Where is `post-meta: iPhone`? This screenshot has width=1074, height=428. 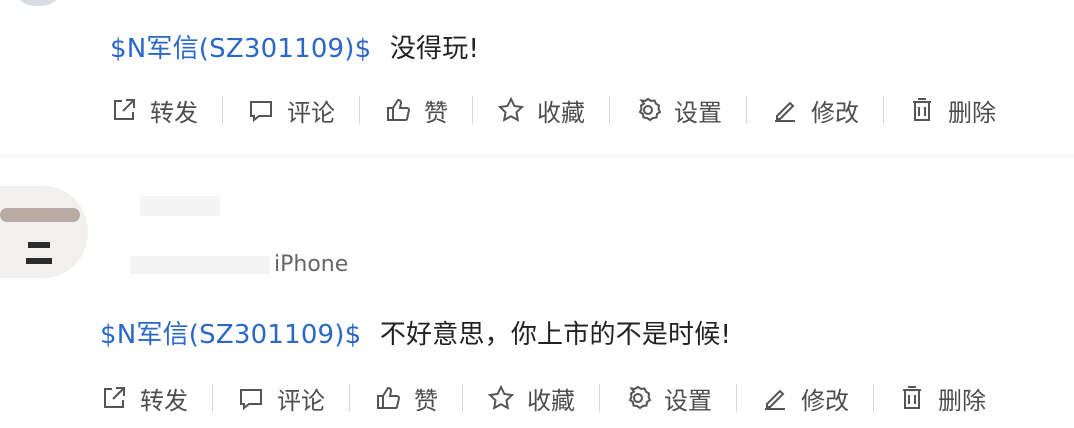
post-meta: iPhone is located at coordinates (239, 264).